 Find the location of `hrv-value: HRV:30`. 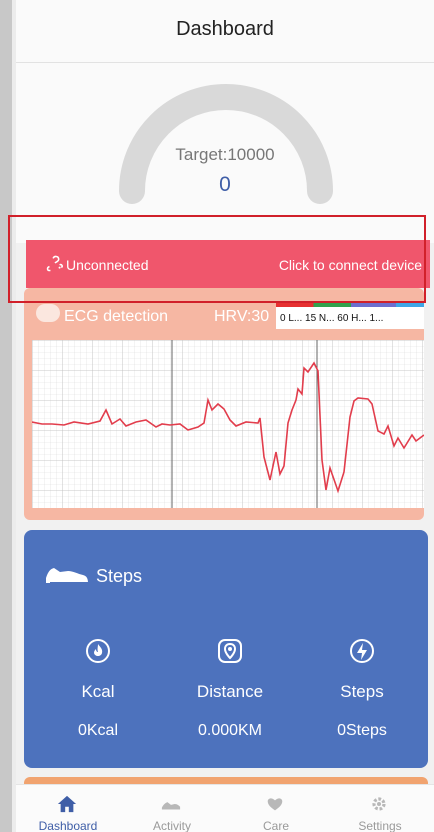

hrv-value: HRV:30 is located at coordinates (242, 316).